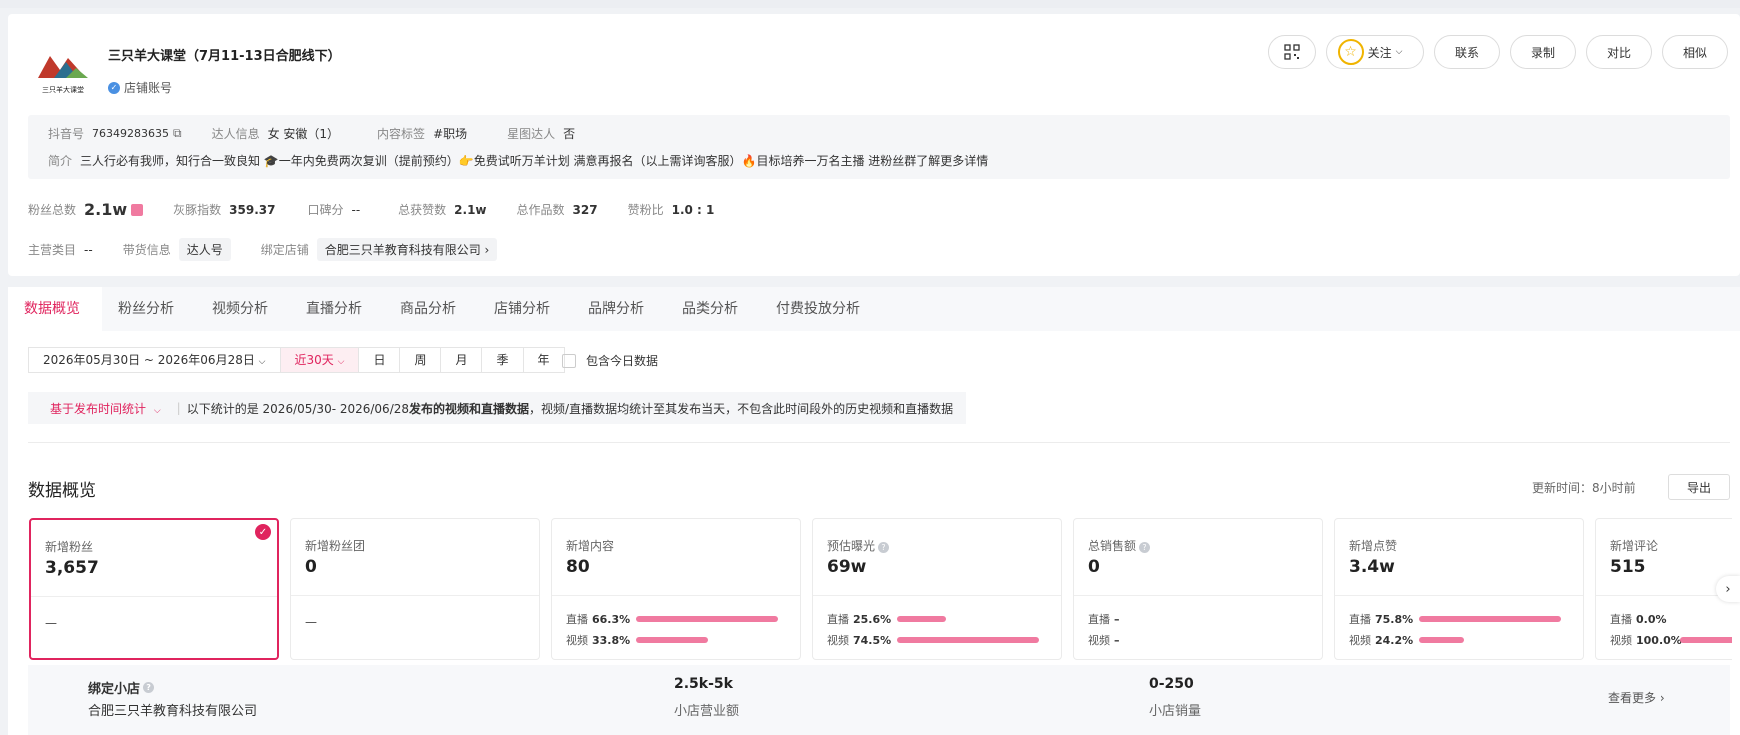 This screenshot has width=1740, height=735. Describe the element at coordinates (1695, 52) in the screenshot. I see `similar-button: 相似` at that location.